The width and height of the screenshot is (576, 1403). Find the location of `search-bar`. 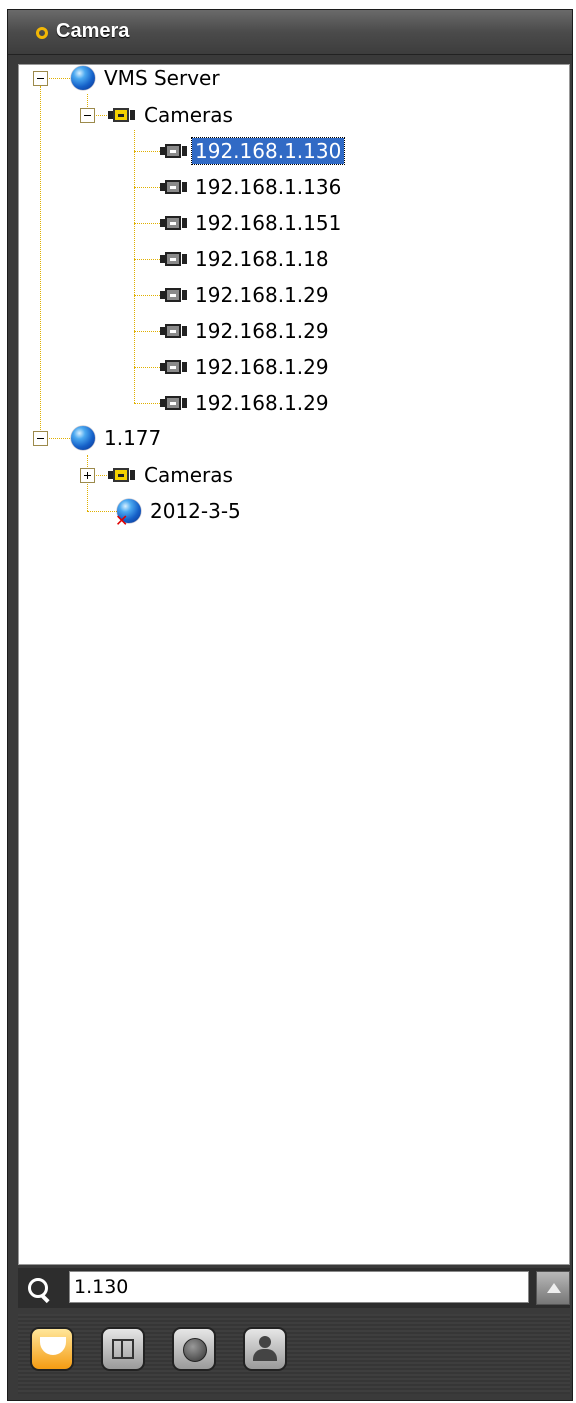

search-bar is located at coordinates (294, 1288).